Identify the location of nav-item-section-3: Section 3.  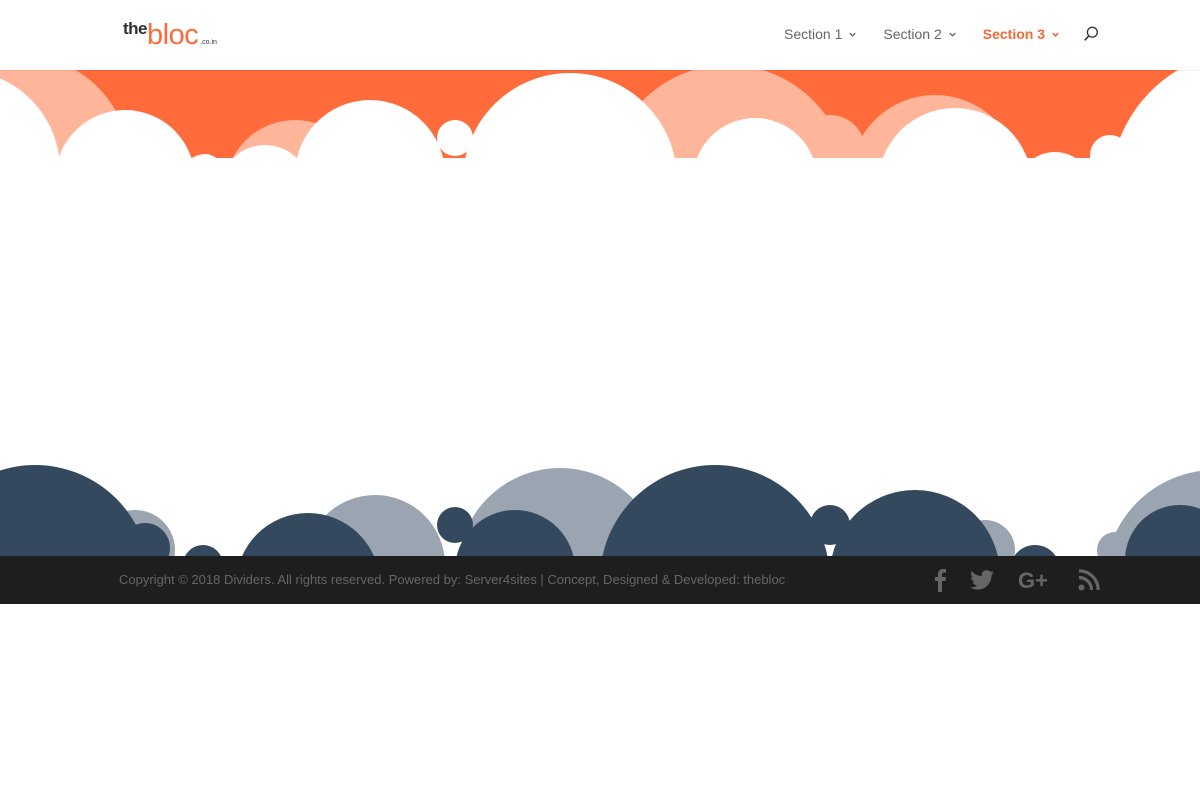
(1021, 34).